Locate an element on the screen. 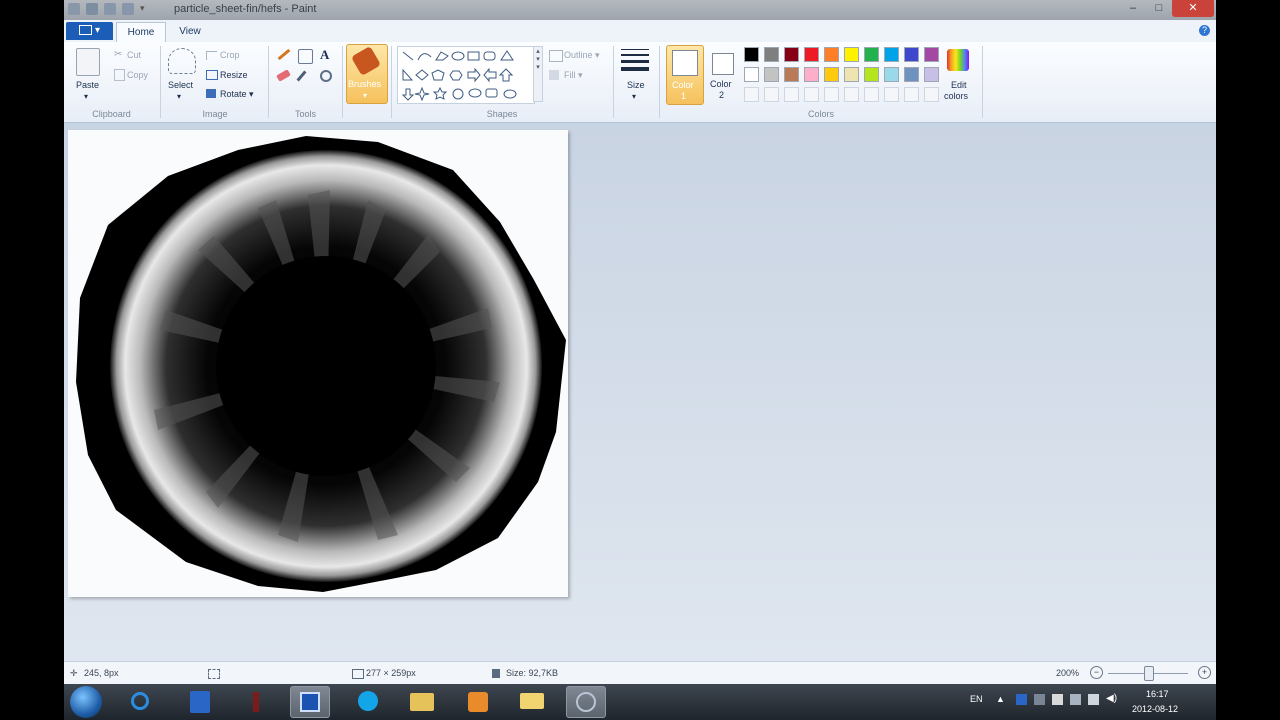  magnifier-icon is located at coordinates (326, 76).